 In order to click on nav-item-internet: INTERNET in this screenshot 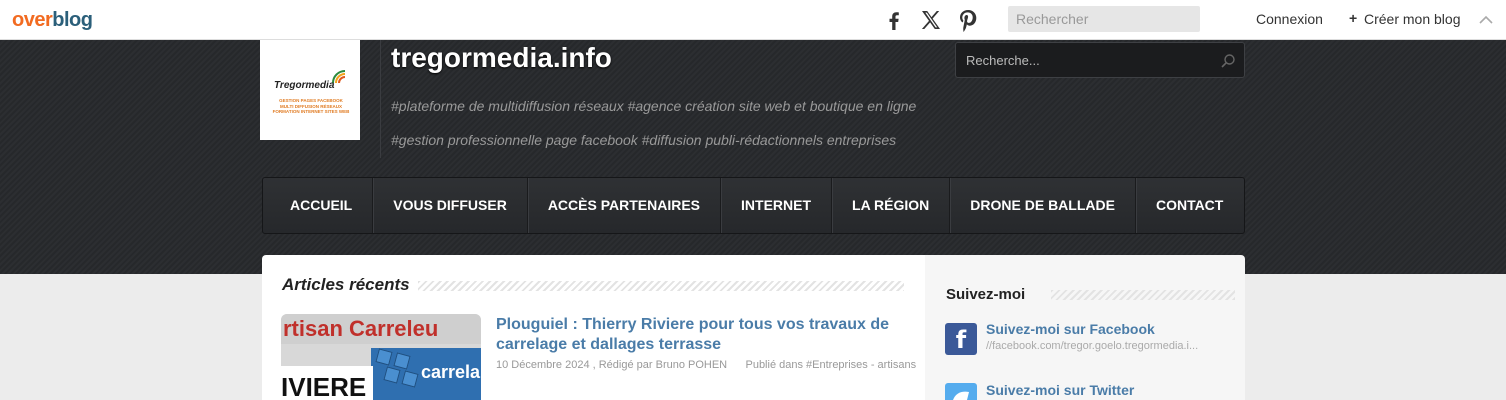, I will do `click(777, 205)`.